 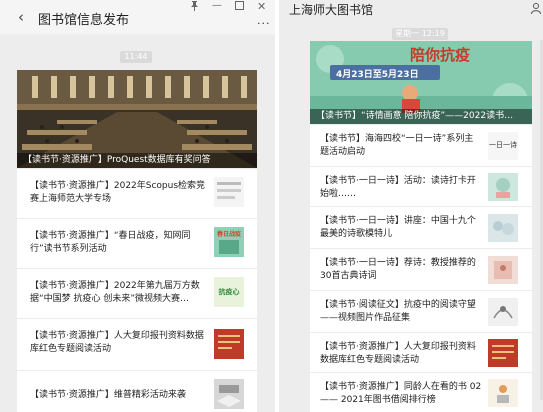 I want to click on close-icon: ✕, so click(x=261, y=6).